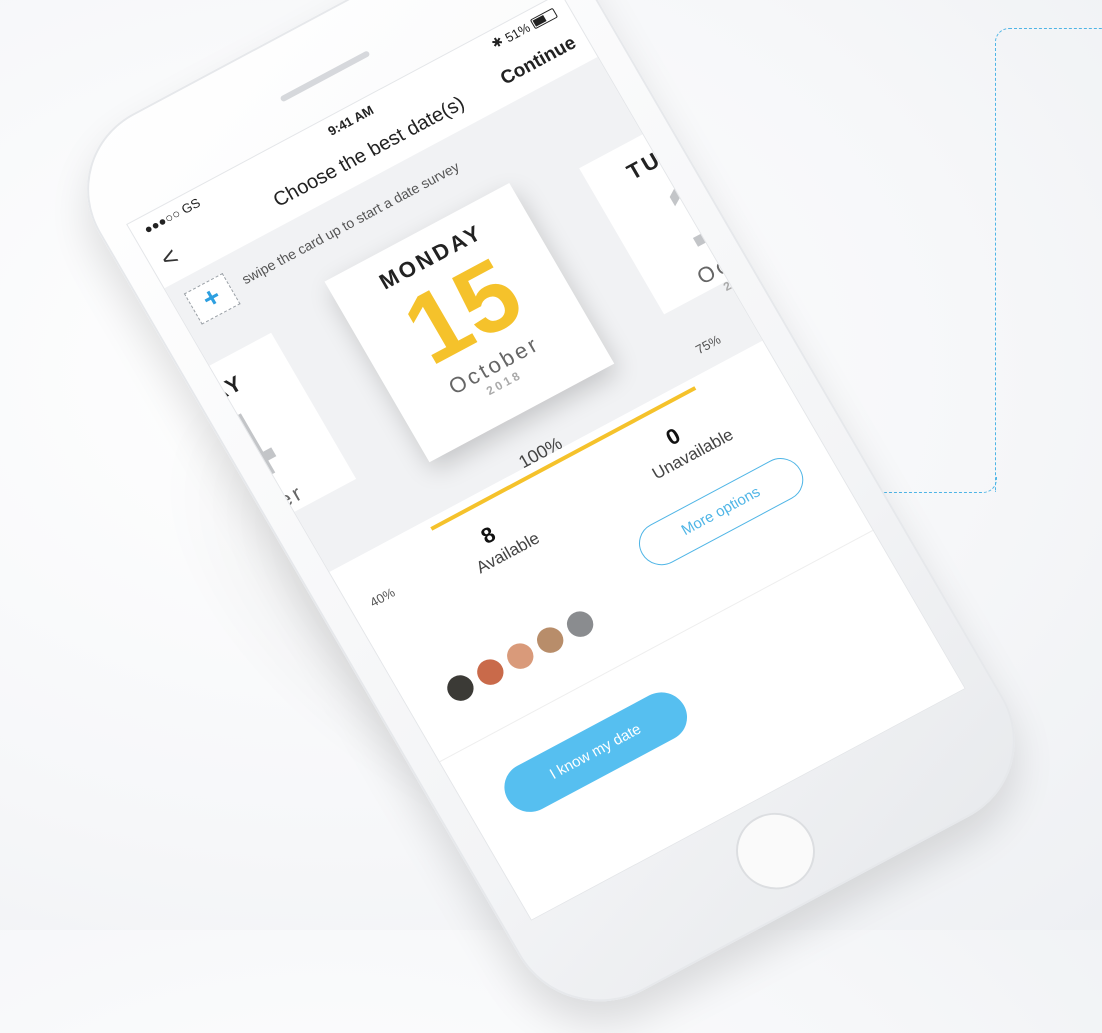 This screenshot has width=1102, height=1033. I want to click on date-card-next: TUESD 1 Octob 2018, so click(696, 201).